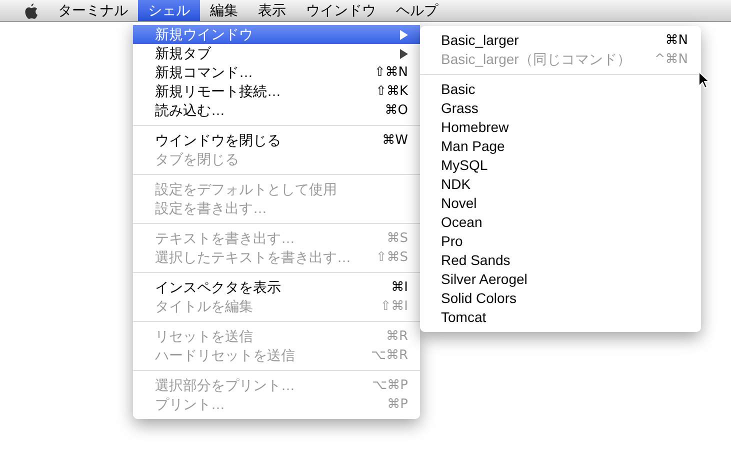  I want to click on shortcut-label: ⌘I, so click(399, 287).